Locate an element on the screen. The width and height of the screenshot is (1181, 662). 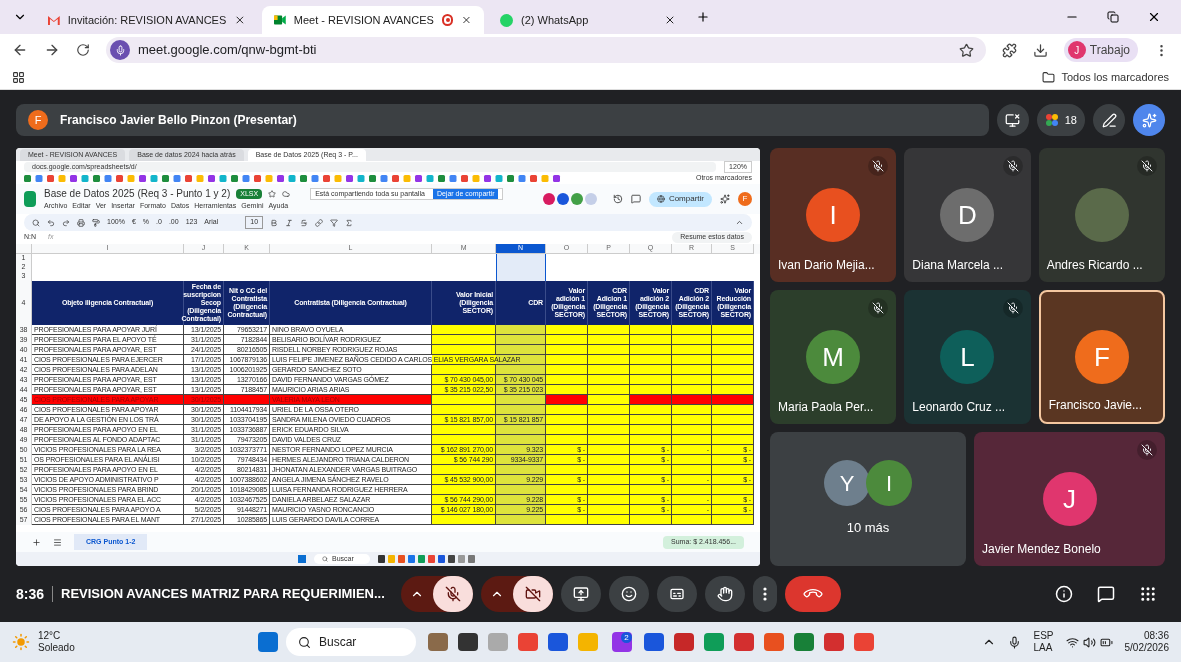
participants-button: 18 is located at coordinates (1060, 120).